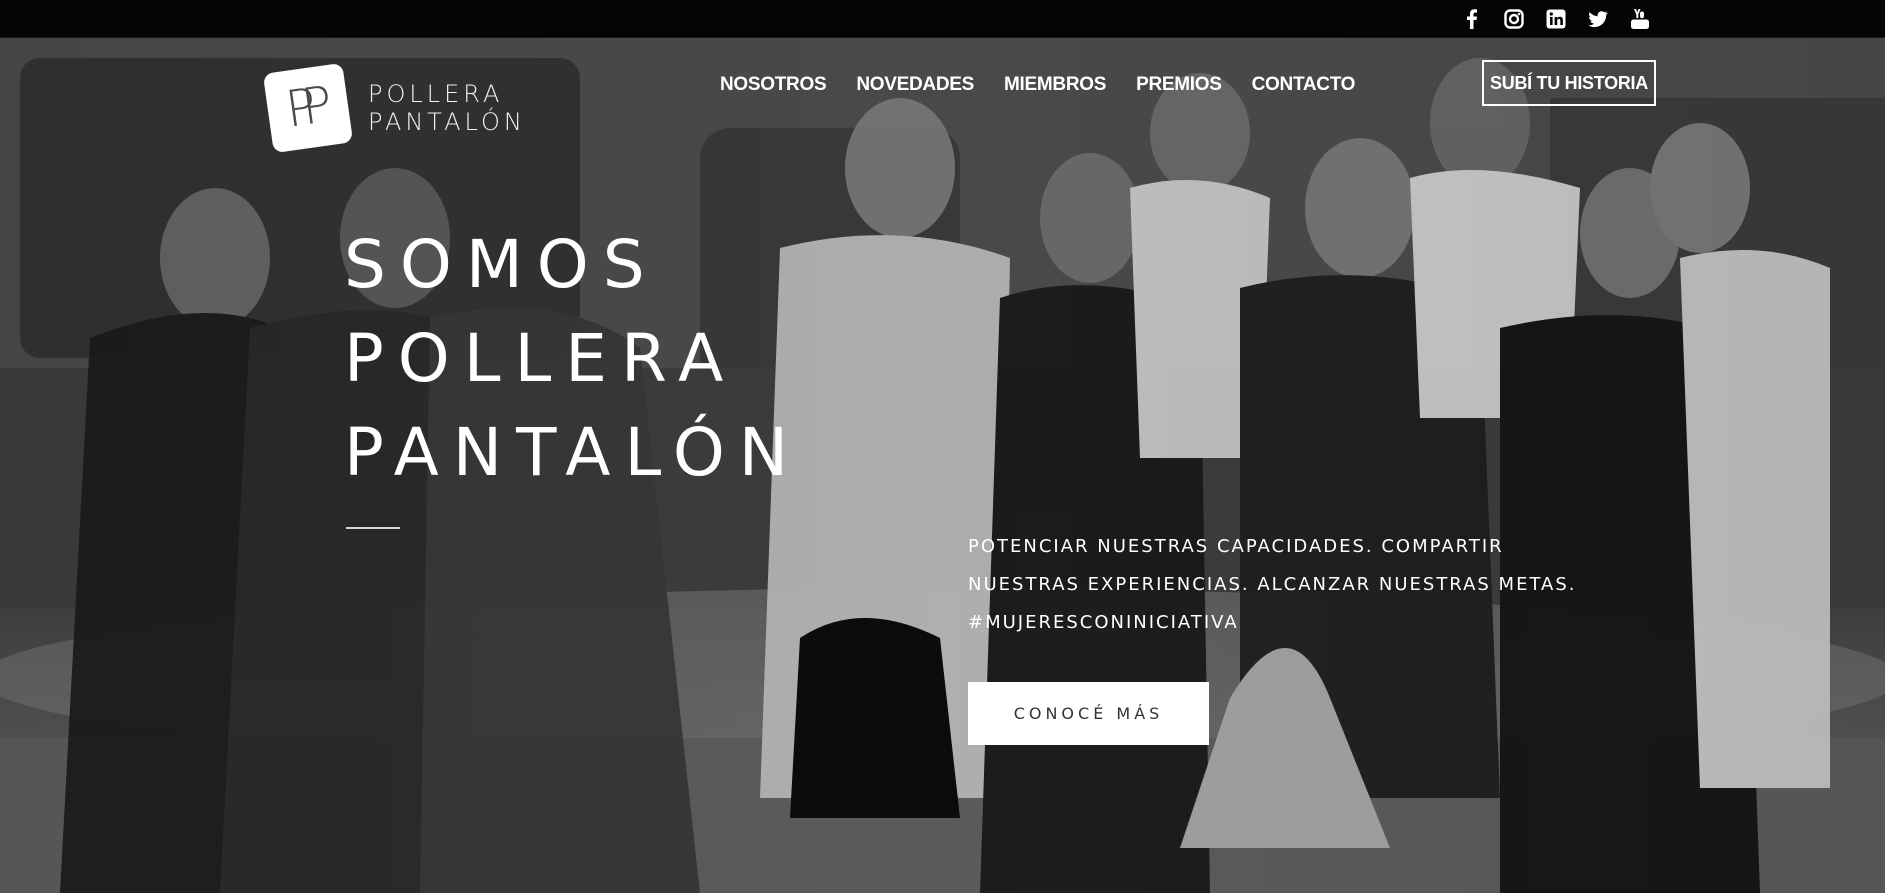  I want to click on learn-more-button: CONOCÉ MÁS, so click(1088, 713).